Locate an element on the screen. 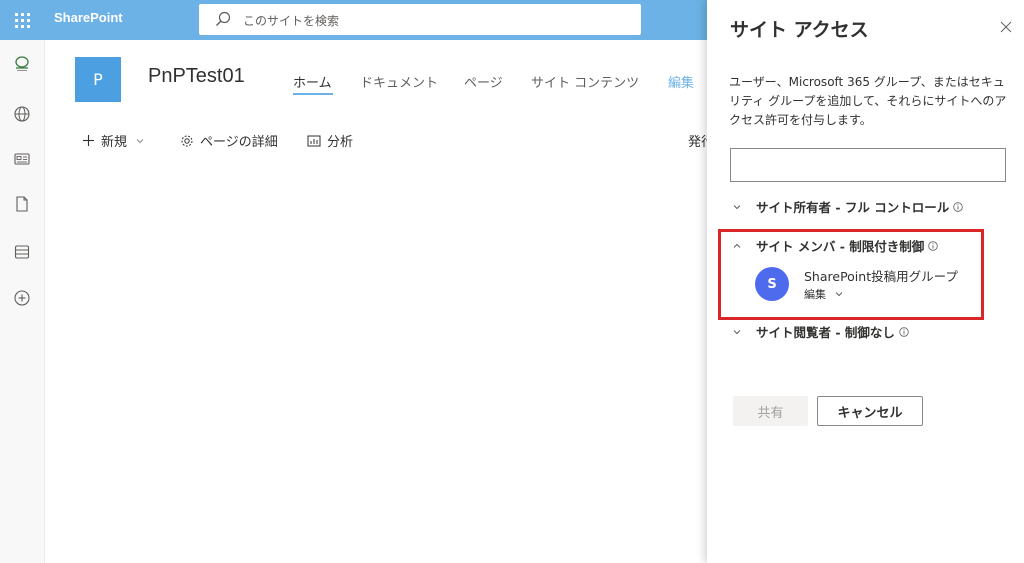  nav-site-contents: サイト コンテンツ is located at coordinates (585, 81).